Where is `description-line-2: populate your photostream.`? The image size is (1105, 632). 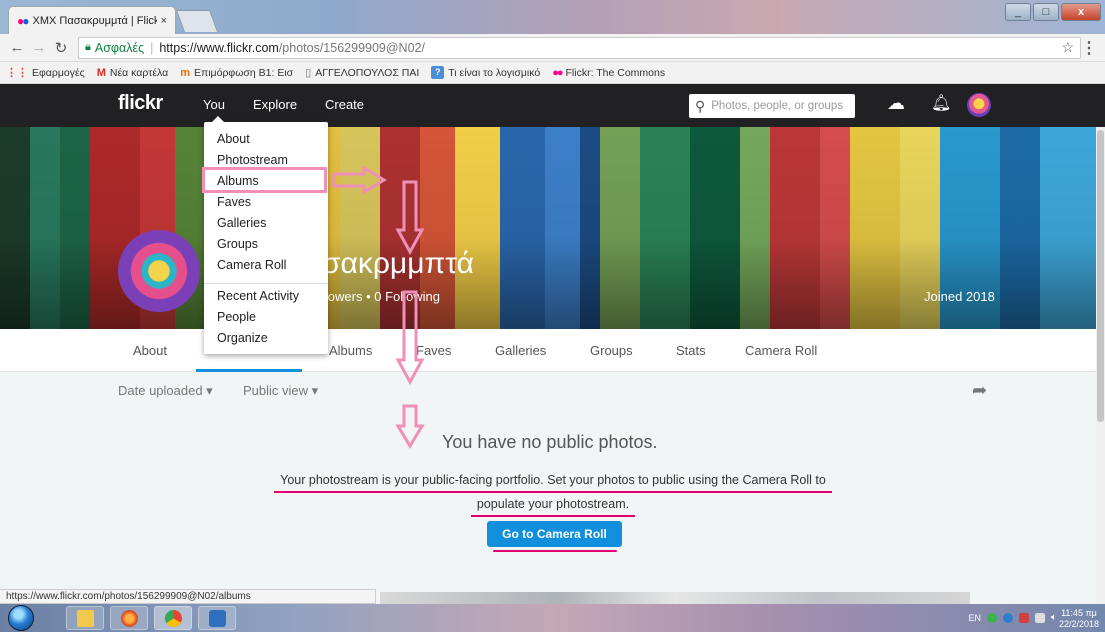
description-line-2: populate your photostream. is located at coordinates (553, 505).